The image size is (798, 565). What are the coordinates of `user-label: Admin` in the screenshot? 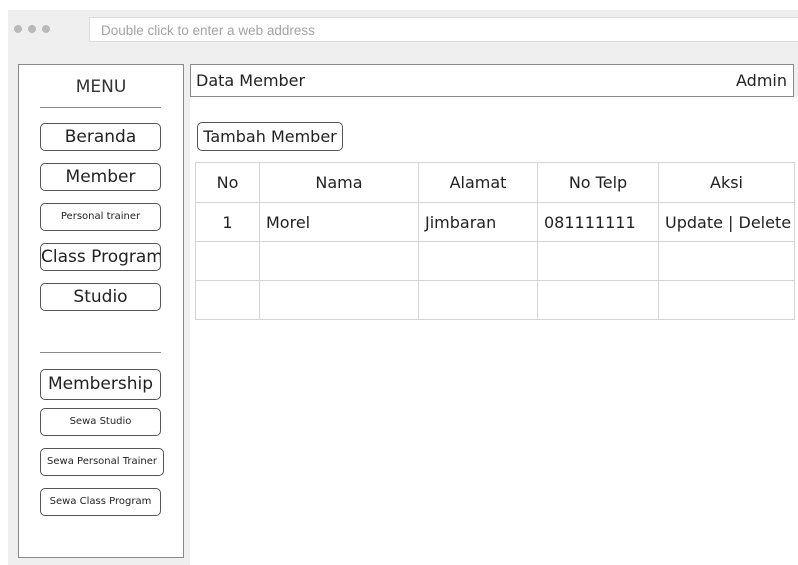 It's located at (761, 80).